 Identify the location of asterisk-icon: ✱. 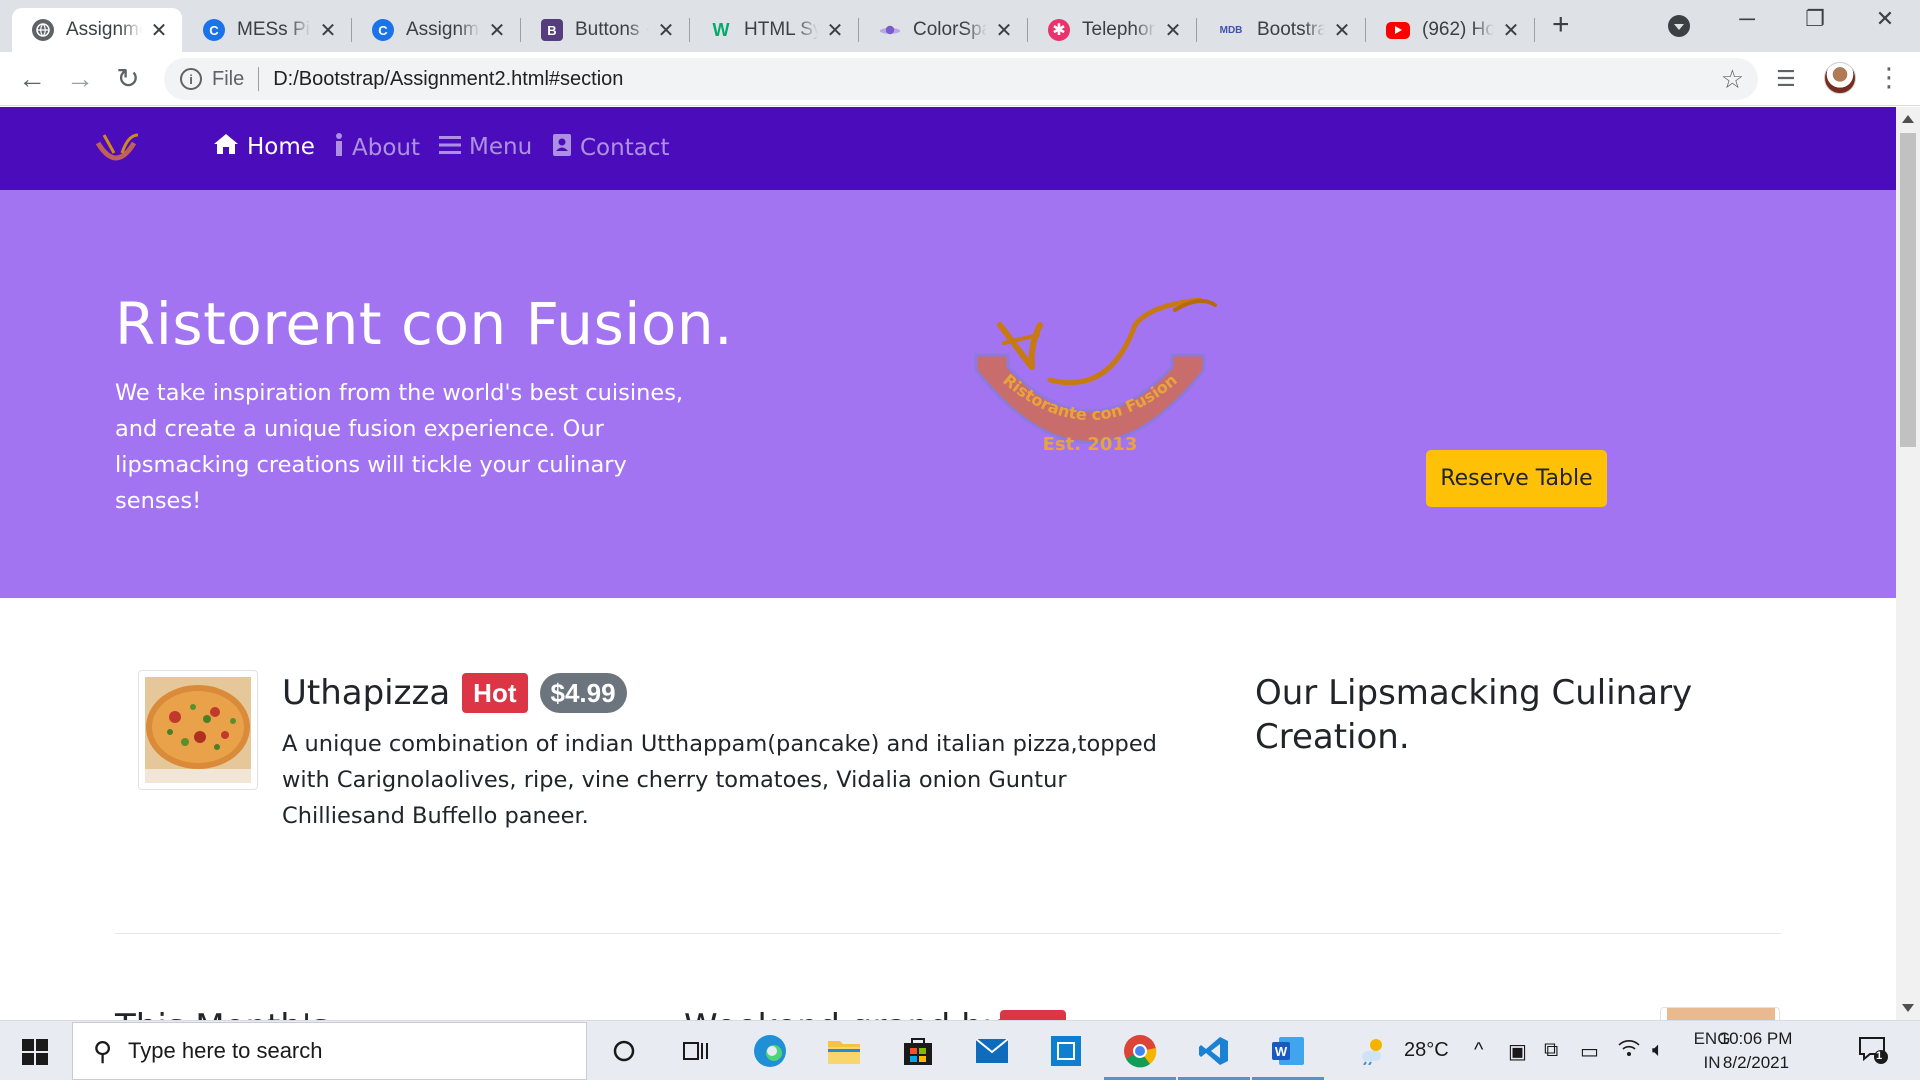
(1059, 30).